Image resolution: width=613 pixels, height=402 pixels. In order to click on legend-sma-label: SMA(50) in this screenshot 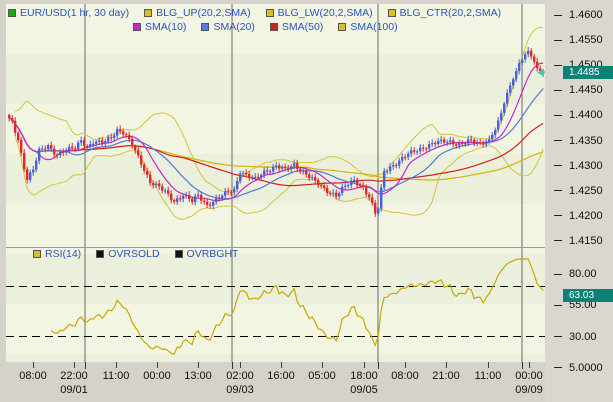, I will do `click(302, 27)`.